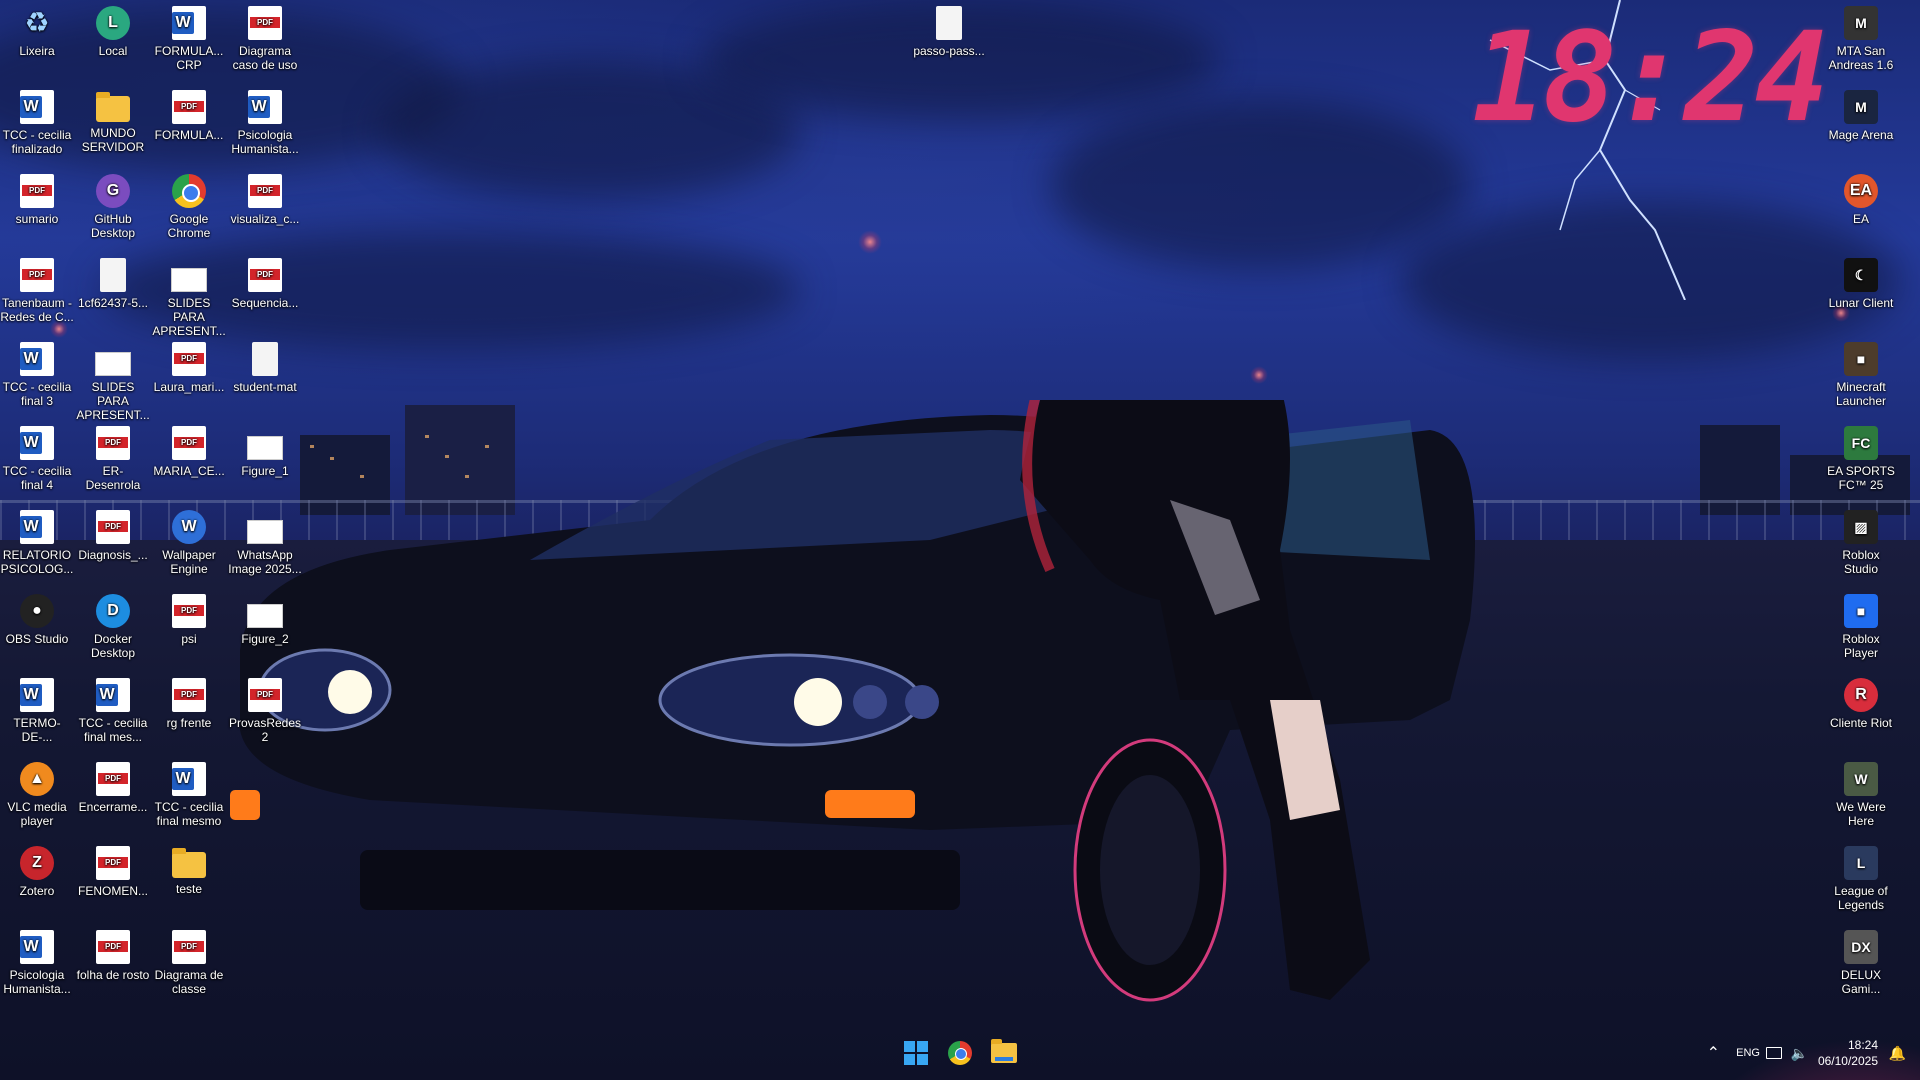  Describe the element at coordinates (1799, 1053) in the screenshot. I see `volume-icon: 🔈` at that location.